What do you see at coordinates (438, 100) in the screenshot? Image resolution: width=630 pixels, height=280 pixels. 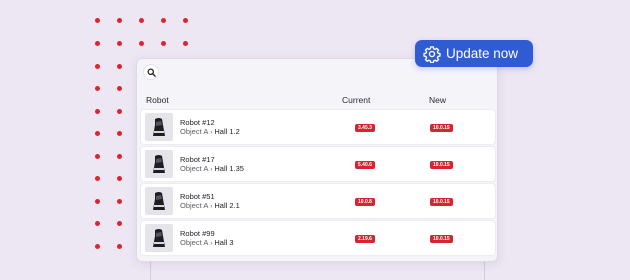 I see `column-header-new: New` at bounding box center [438, 100].